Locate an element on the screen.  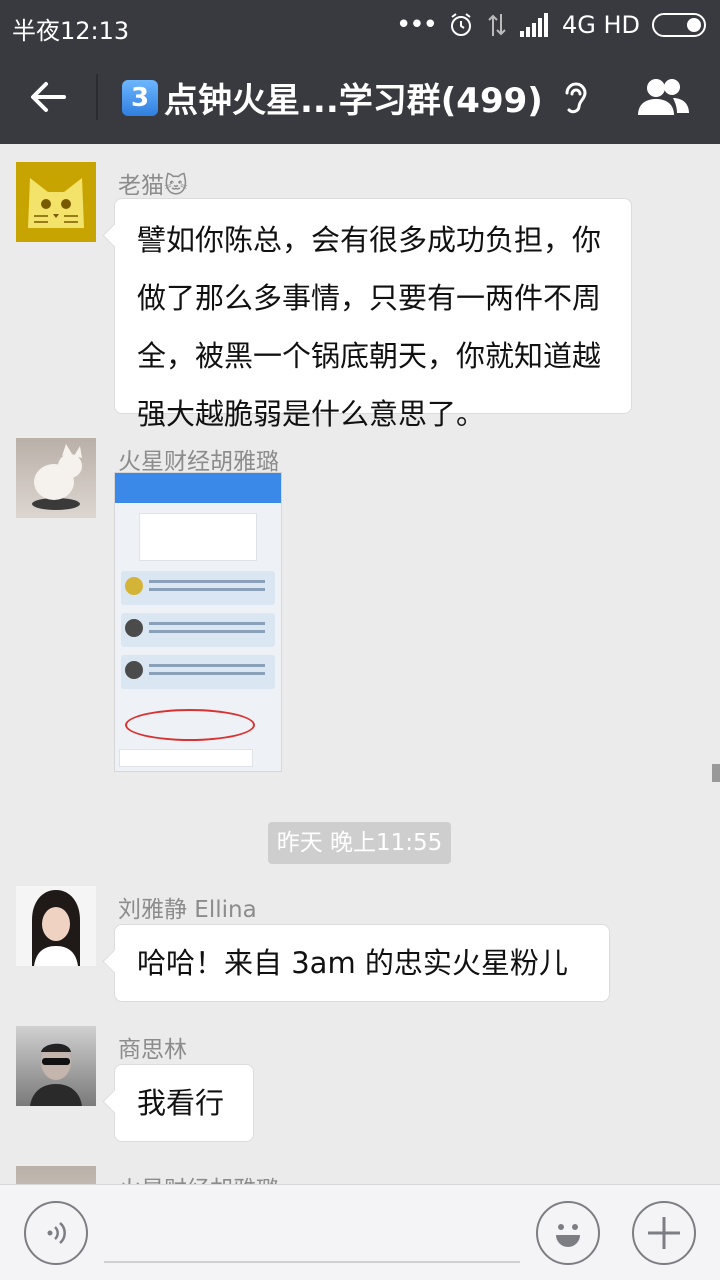
input-bar is located at coordinates (360, 1232).